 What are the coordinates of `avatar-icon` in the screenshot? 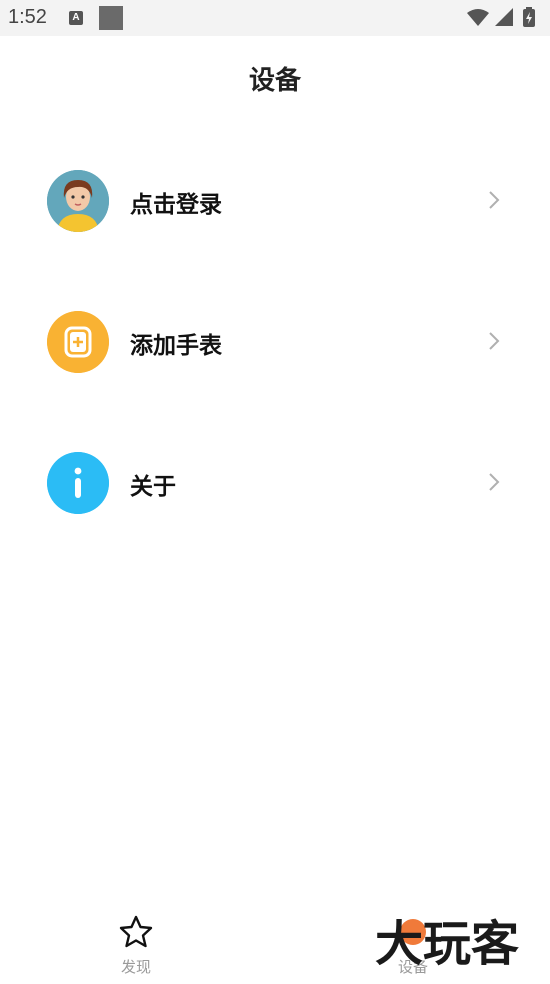 It's located at (78, 201).